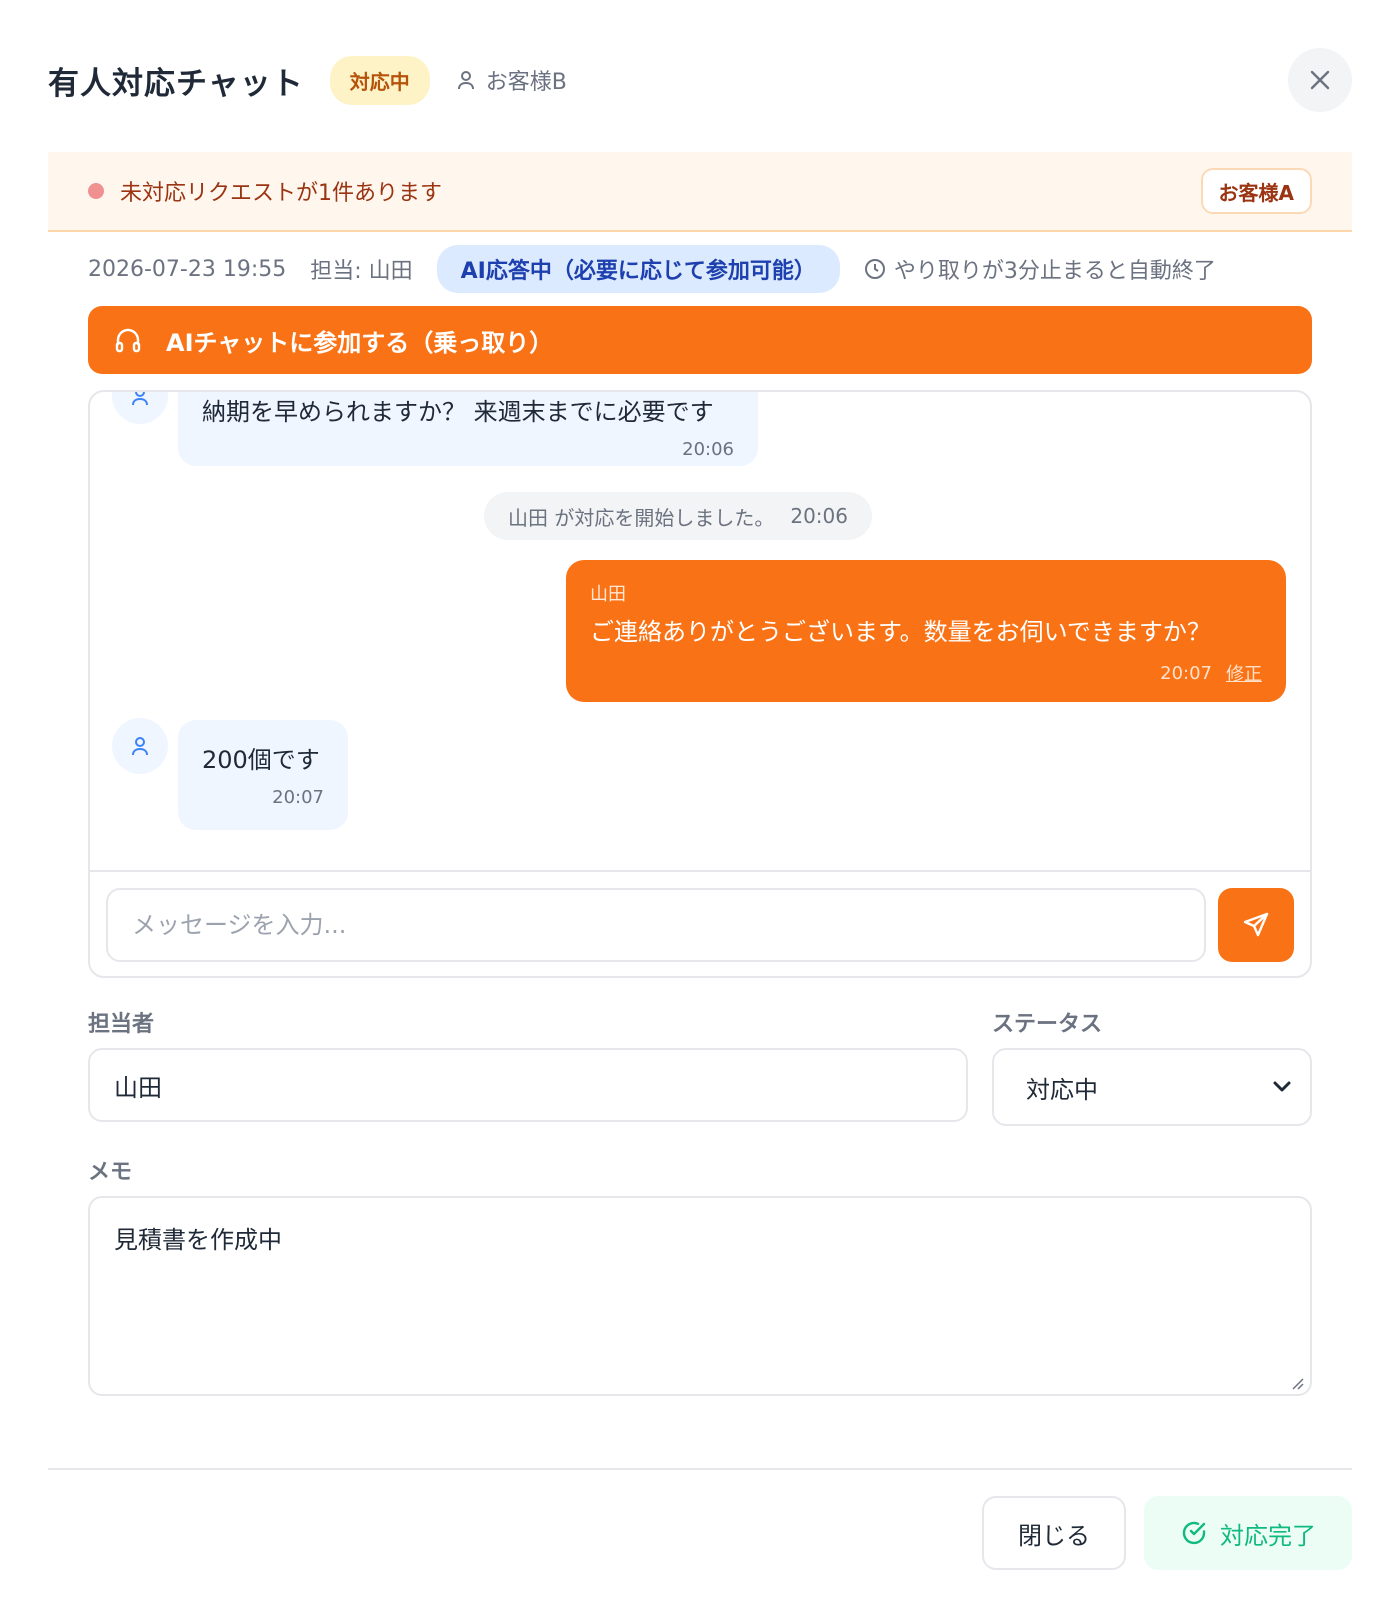 The width and height of the screenshot is (1400, 1620). Describe the element at coordinates (700, 1296) in the screenshot. I see `memo-textarea: 見積書を作成中` at that location.